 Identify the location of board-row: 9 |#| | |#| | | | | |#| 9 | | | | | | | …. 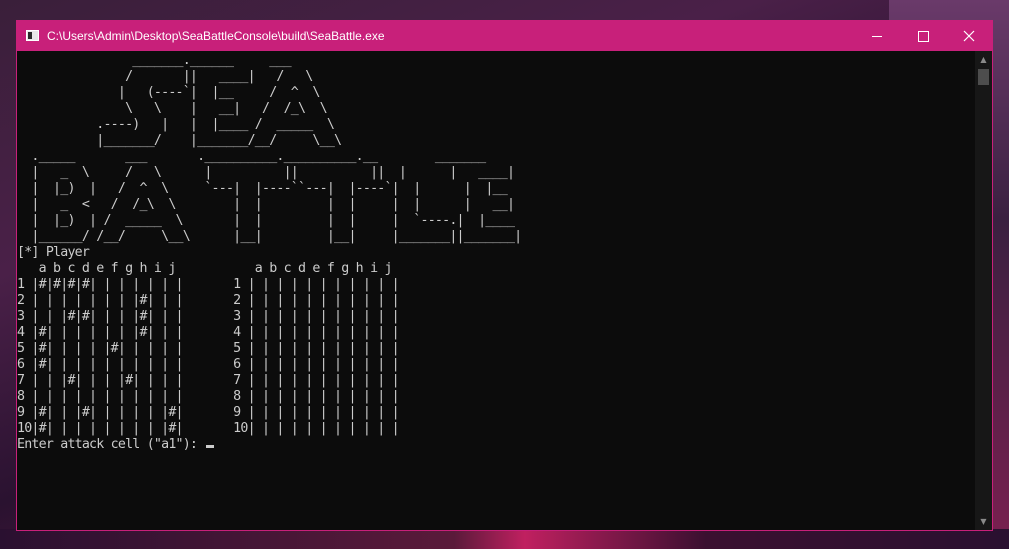
(208, 412).